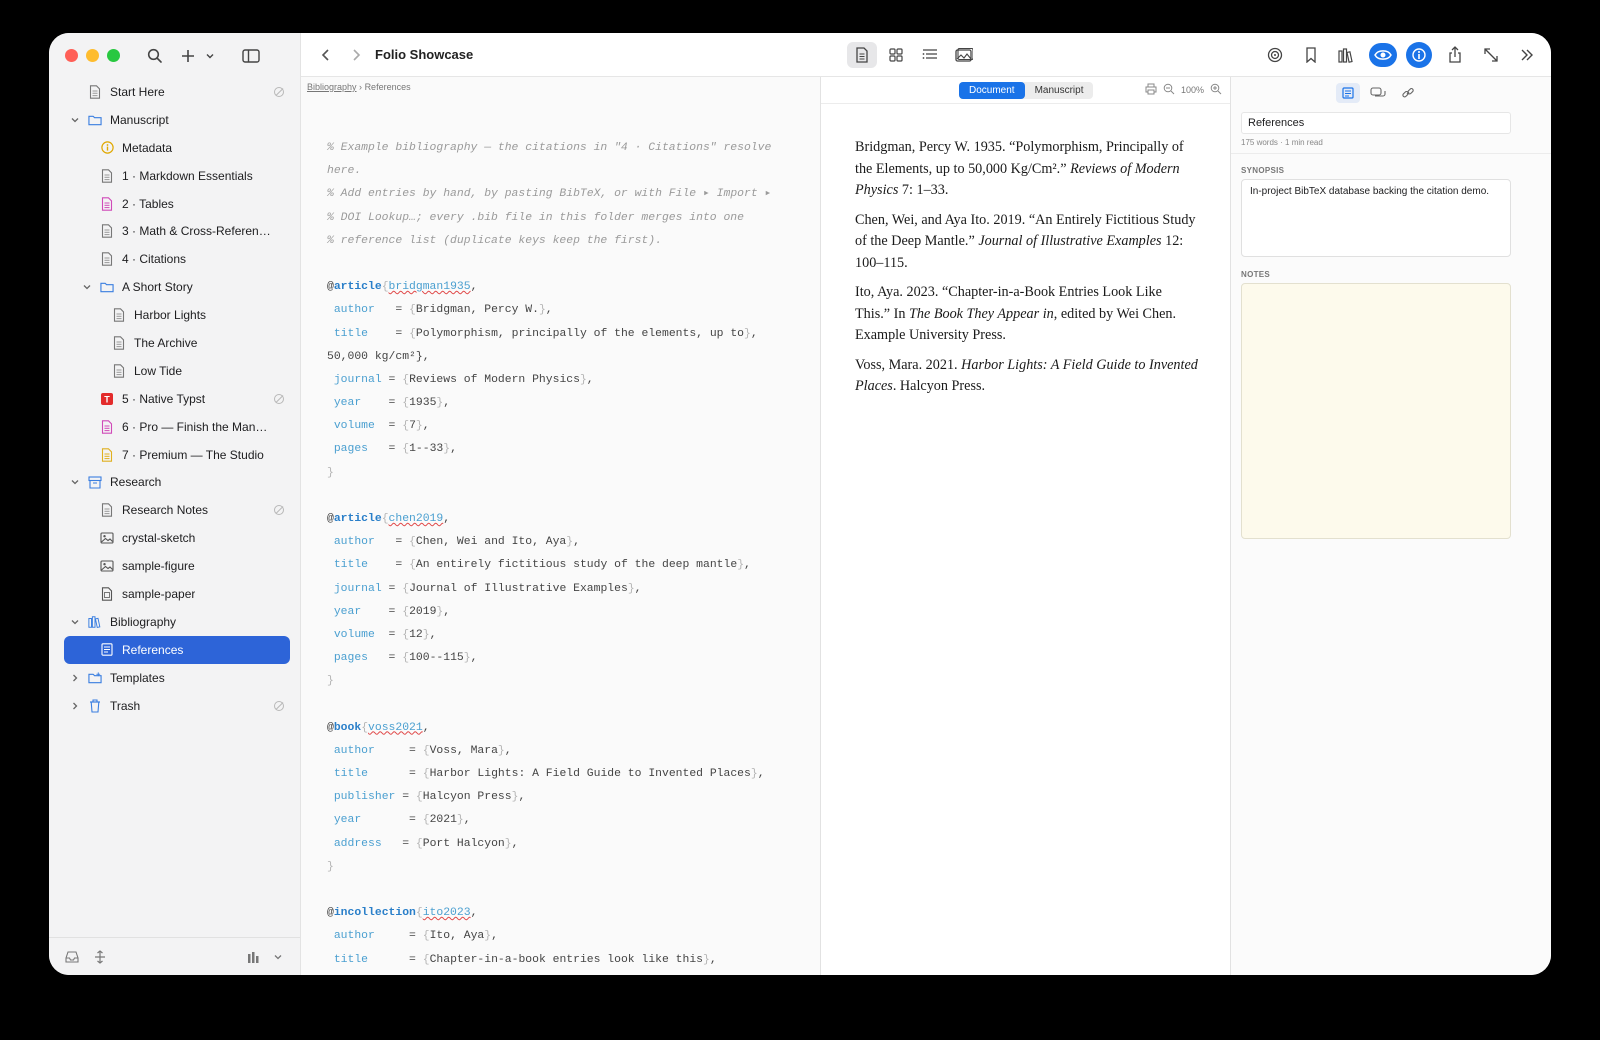 This screenshot has height=1040, width=1600. What do you see at coordinates (159, 593) in the screenshot?
I see `sidebar-item-label: sample-paper` at bounding box center [159, 593].